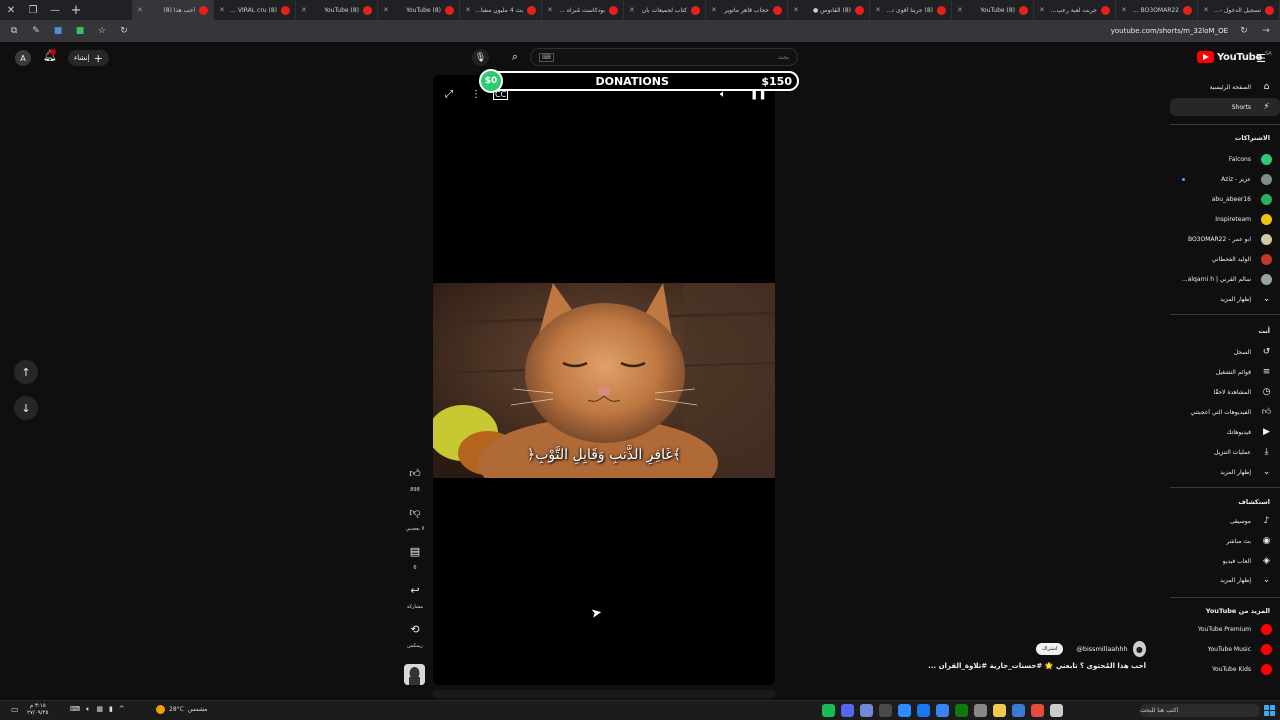  Describe the element at coordinates (36, 31) in the screenshot. I see `extensions-icon: ✎` at that location.